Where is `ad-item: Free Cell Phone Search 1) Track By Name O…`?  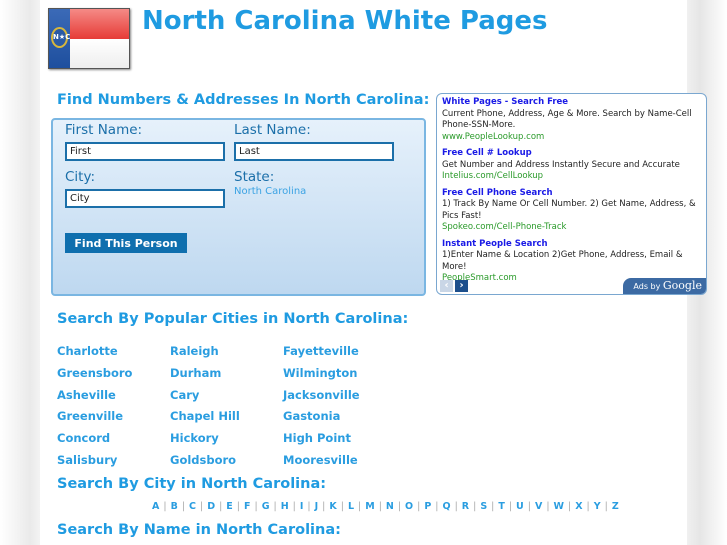 ad-item: Free Cell Phone Search 1) Track By Name O… is located at coordinates (571, 211).